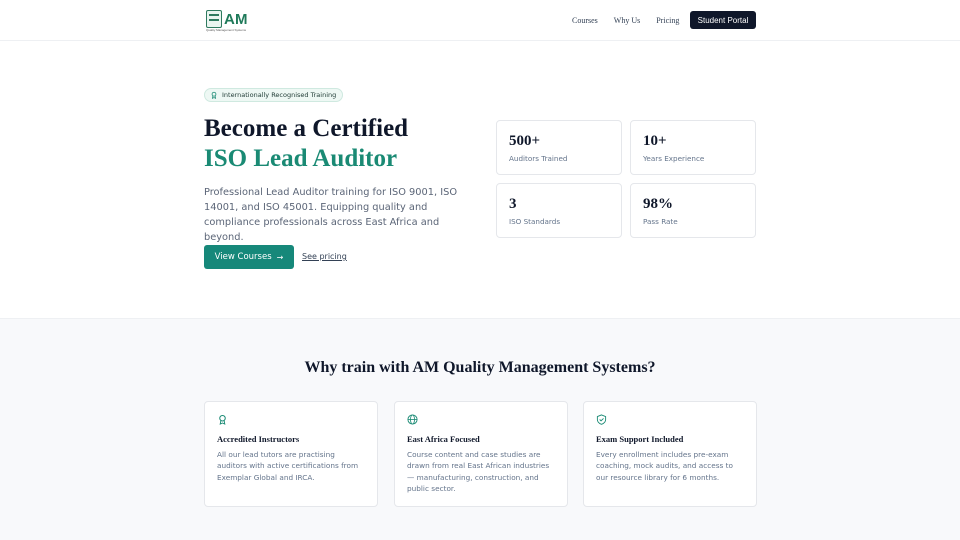 This screenshot has height=540, width=960. Describe the element at coordinates (667, 20) in the screenshot. I see `nav-pricing: Pricing` at that location.